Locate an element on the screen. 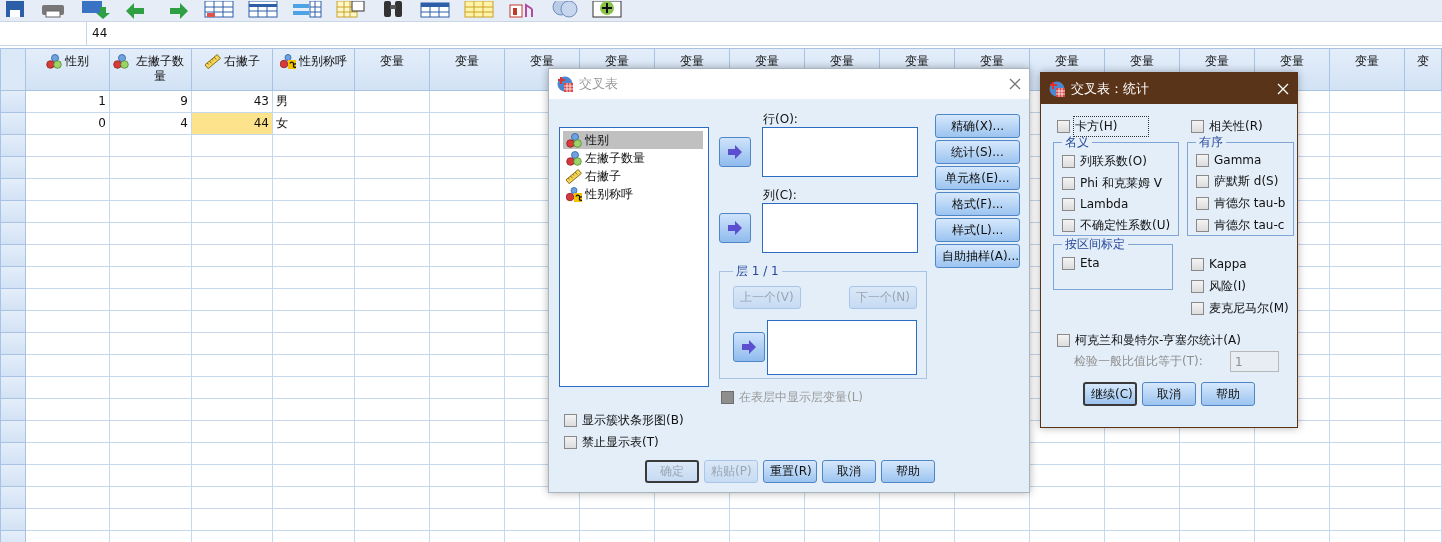 The image size is (1442, 542). checkbox-label: 显示簇状条形图(B) is located at coordinates (633, 420).